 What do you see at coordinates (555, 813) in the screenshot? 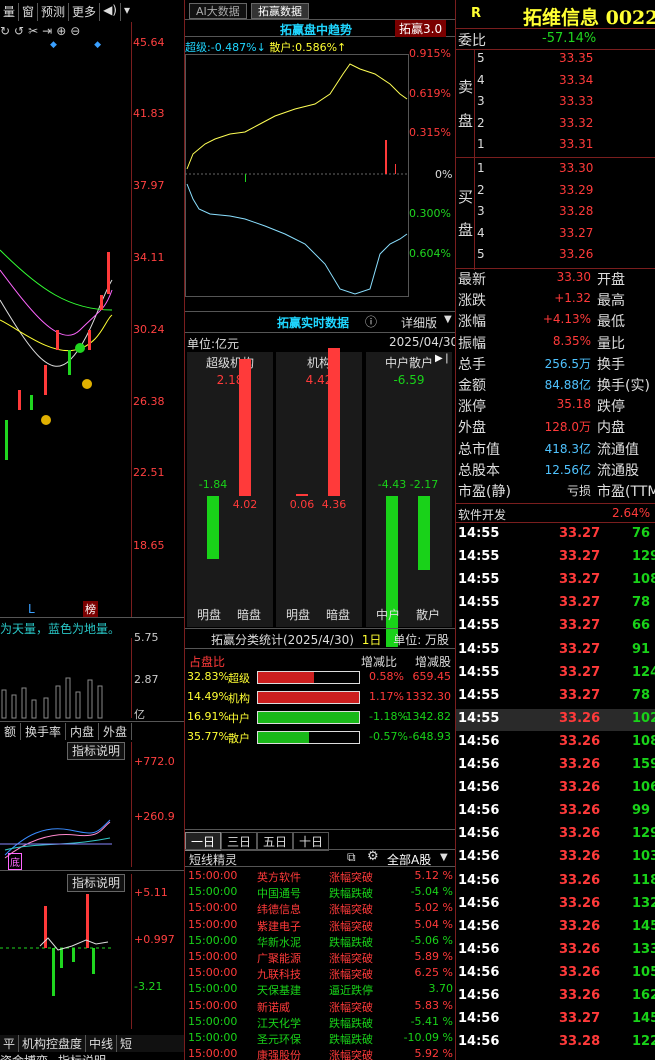
I see `tick-row: 14:56 33.26 99` at bounding box center [555, 813].